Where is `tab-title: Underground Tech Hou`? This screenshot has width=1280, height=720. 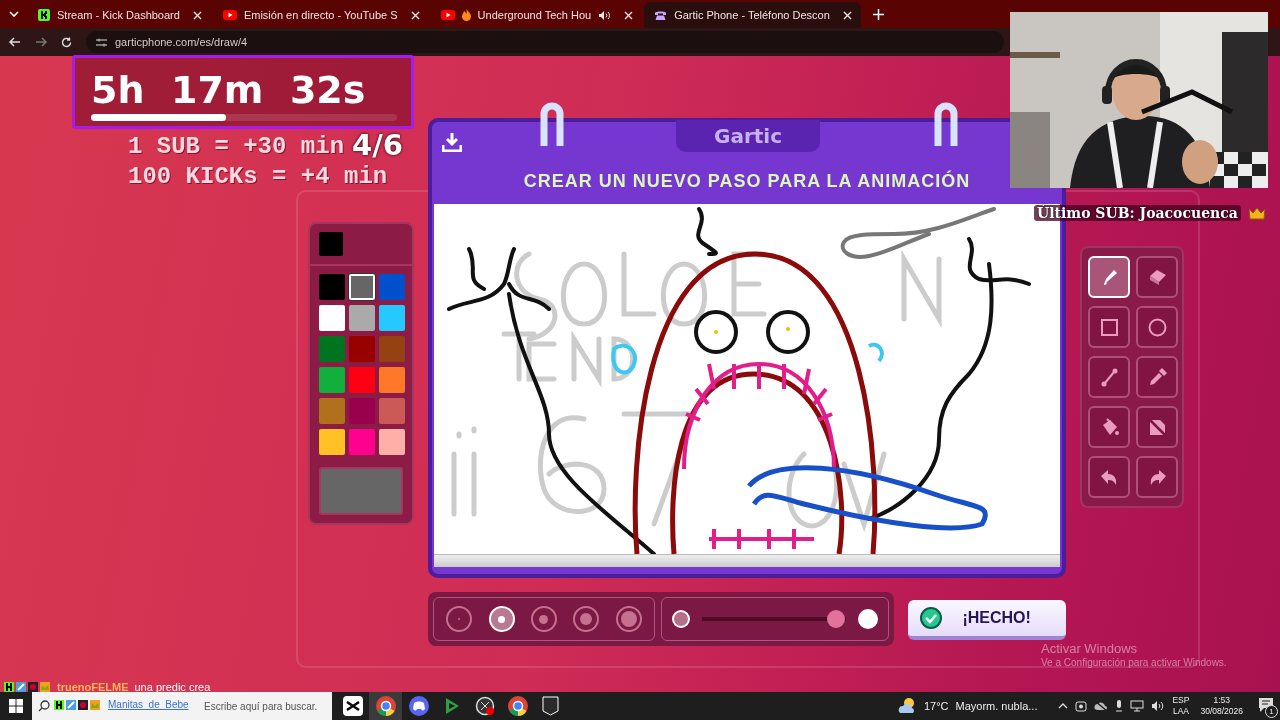
tab-title: Underground Tech Hou is located at coordinates (534, 15).